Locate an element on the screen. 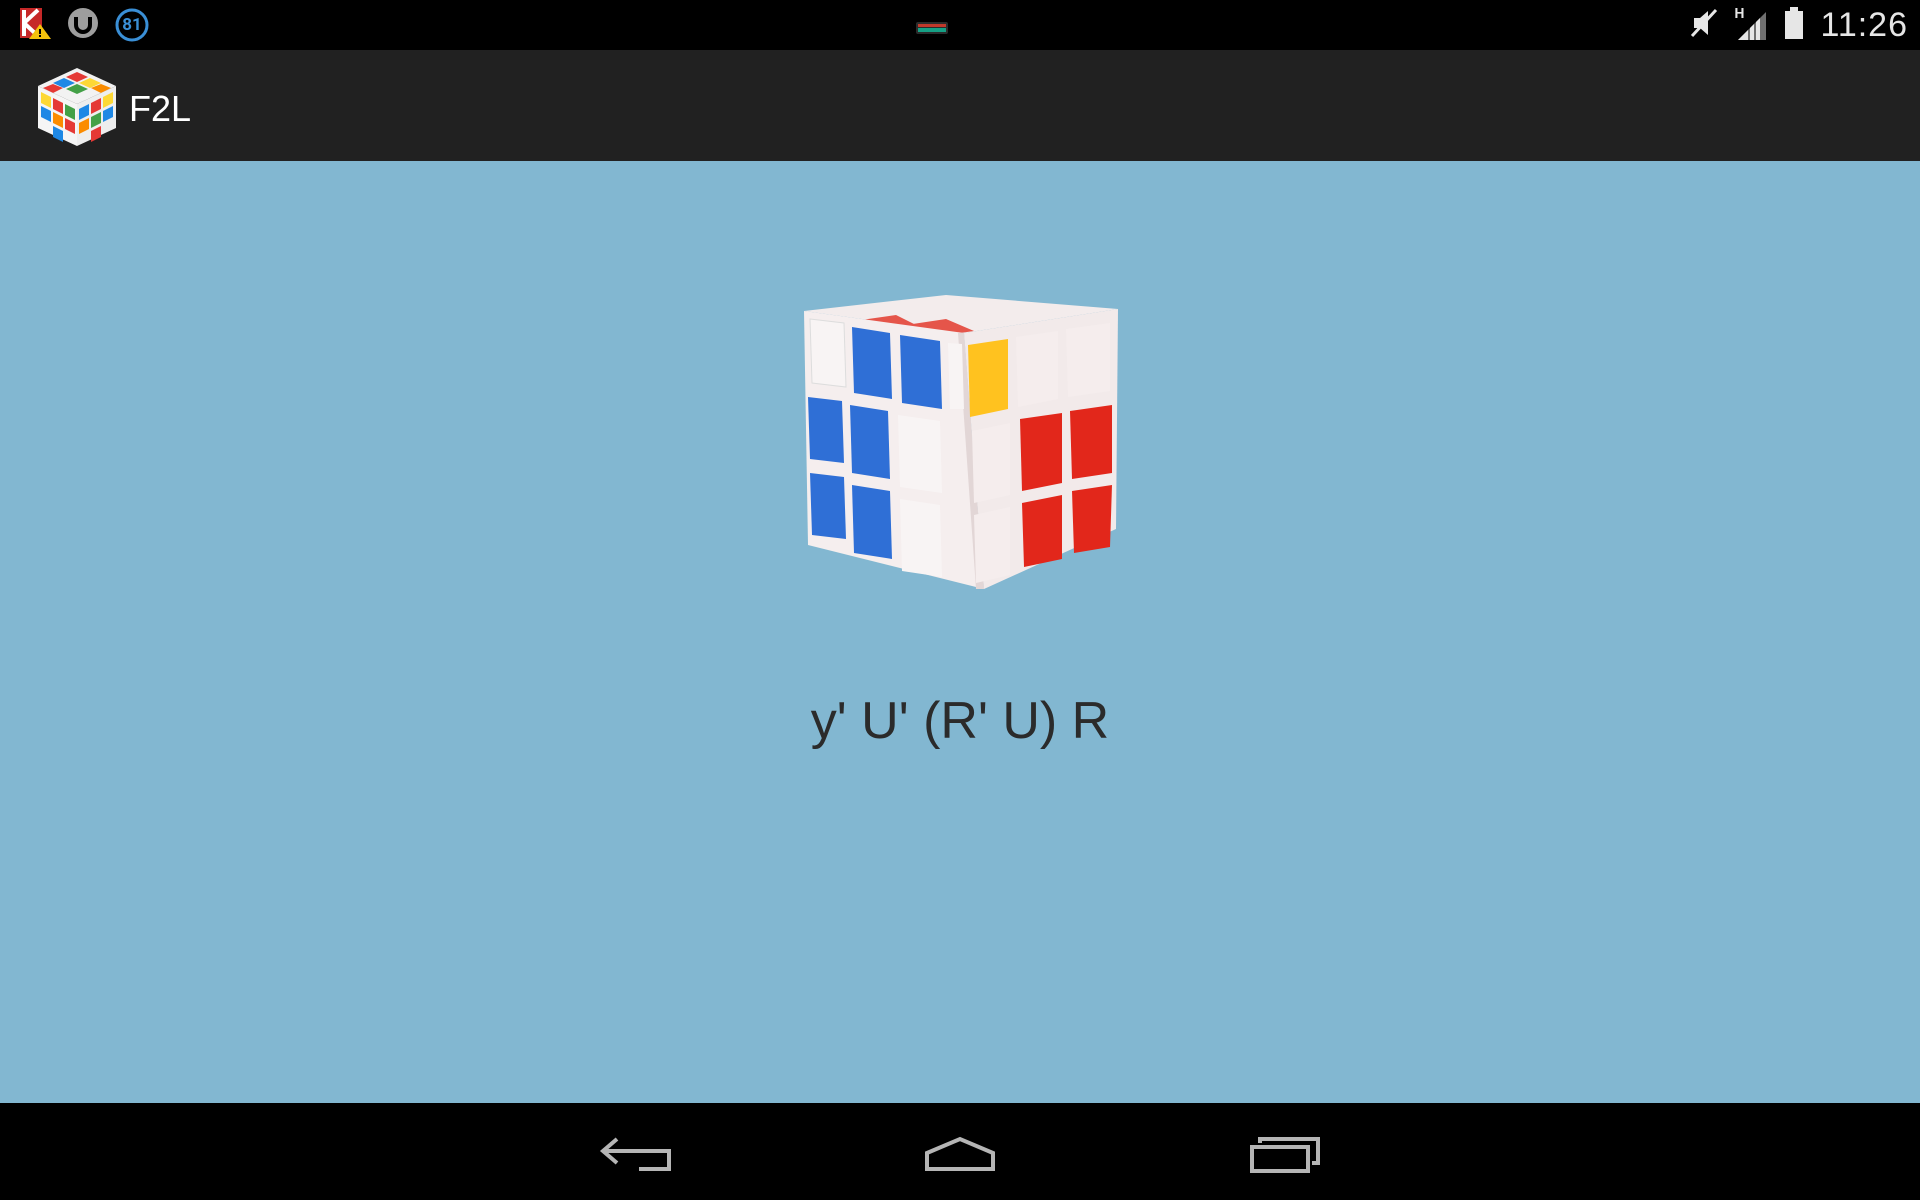 This screenshot has height=1200, width=1920. back-icon is located at coordinates (635, 1154).